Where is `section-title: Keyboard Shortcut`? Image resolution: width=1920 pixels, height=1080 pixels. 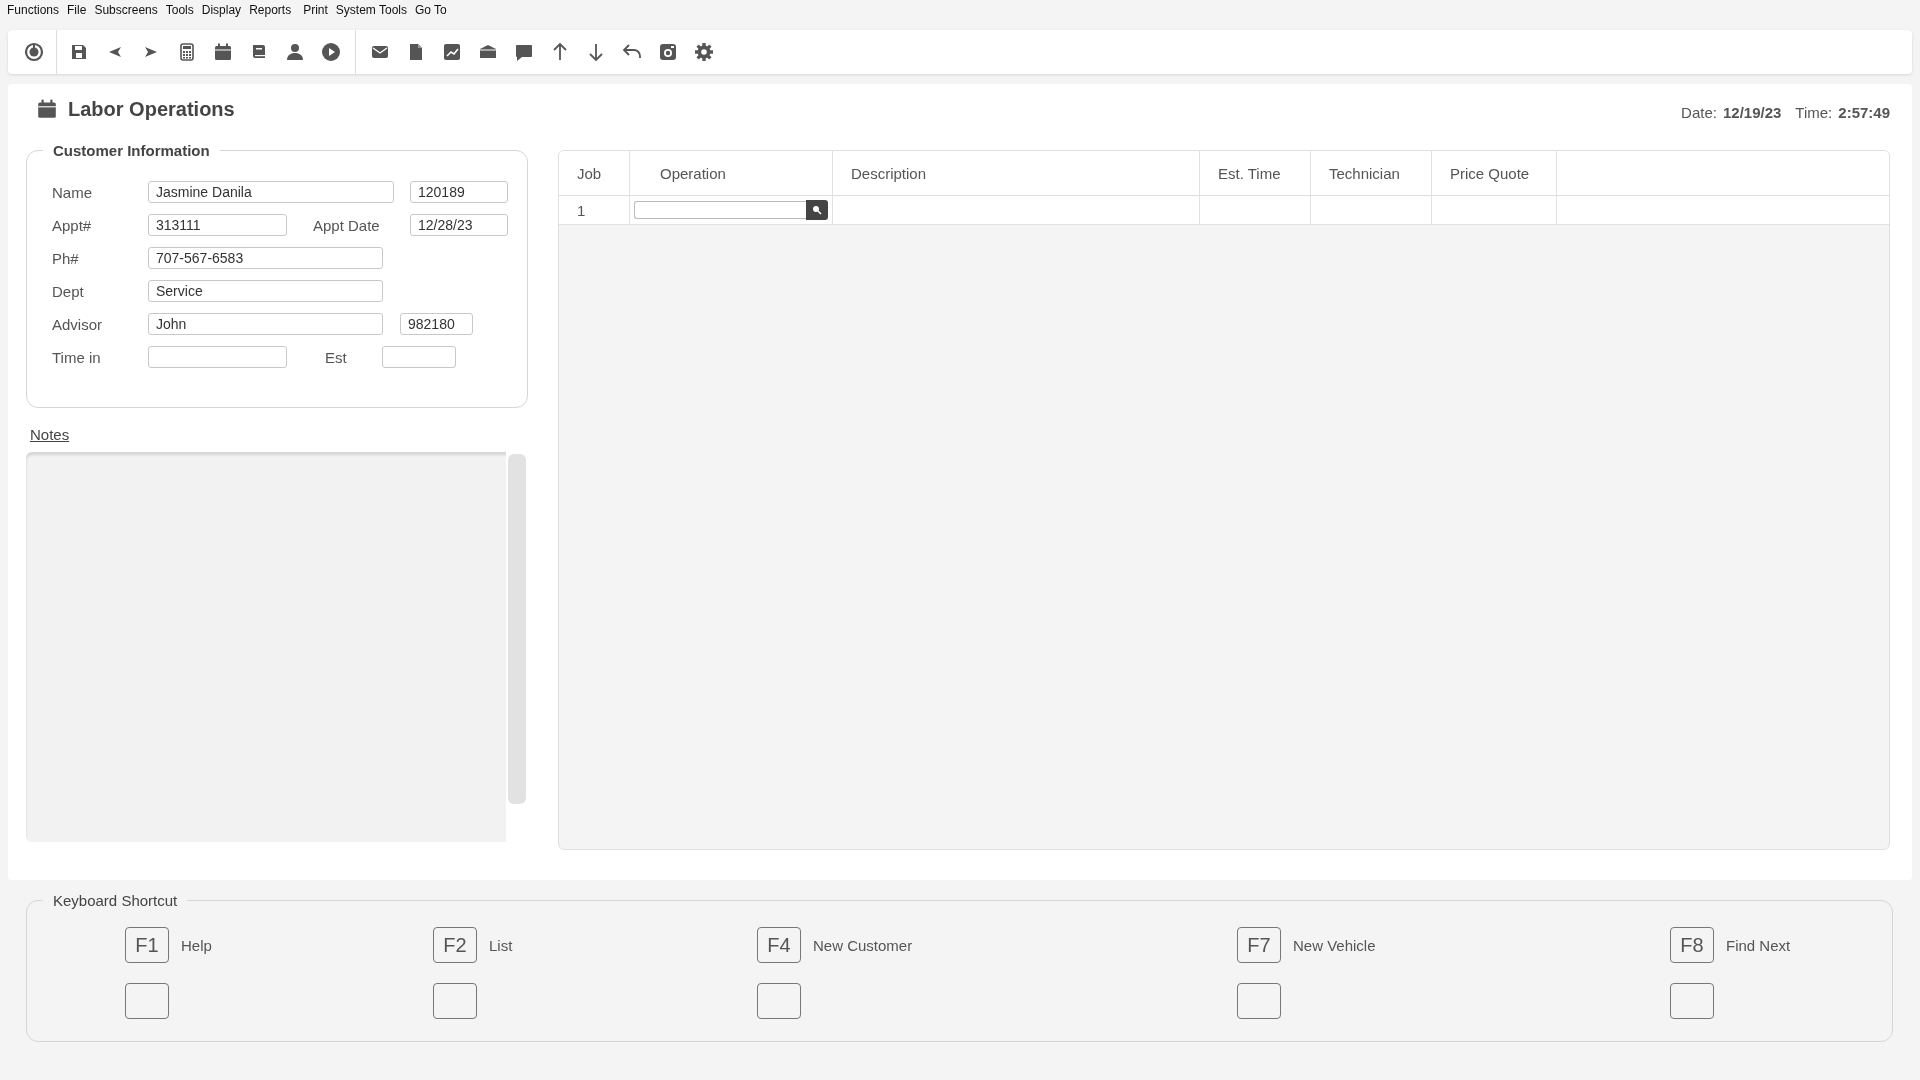 section-title: Keyboard Shortcut is located at coordinates (115, 900).